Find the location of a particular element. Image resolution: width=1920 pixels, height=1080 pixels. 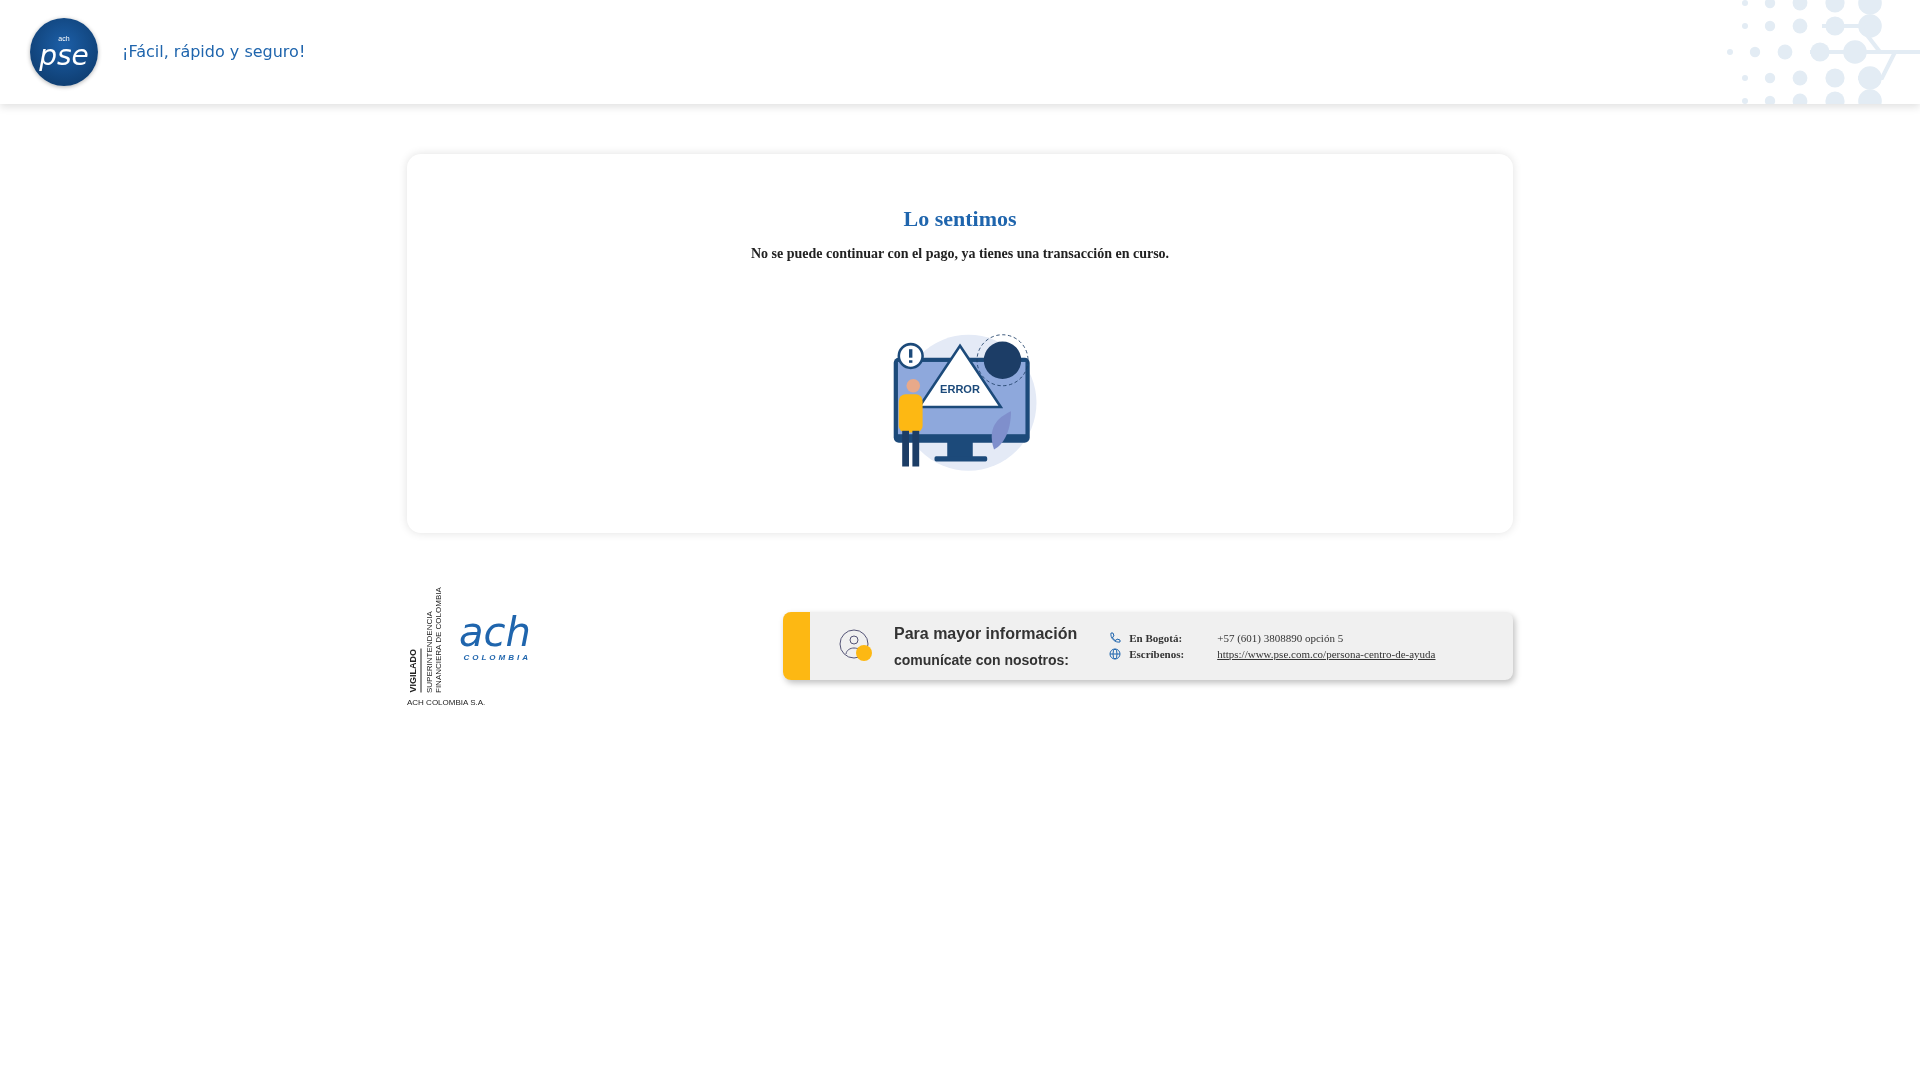

globe-icon is located at coordinates (1115, 654).